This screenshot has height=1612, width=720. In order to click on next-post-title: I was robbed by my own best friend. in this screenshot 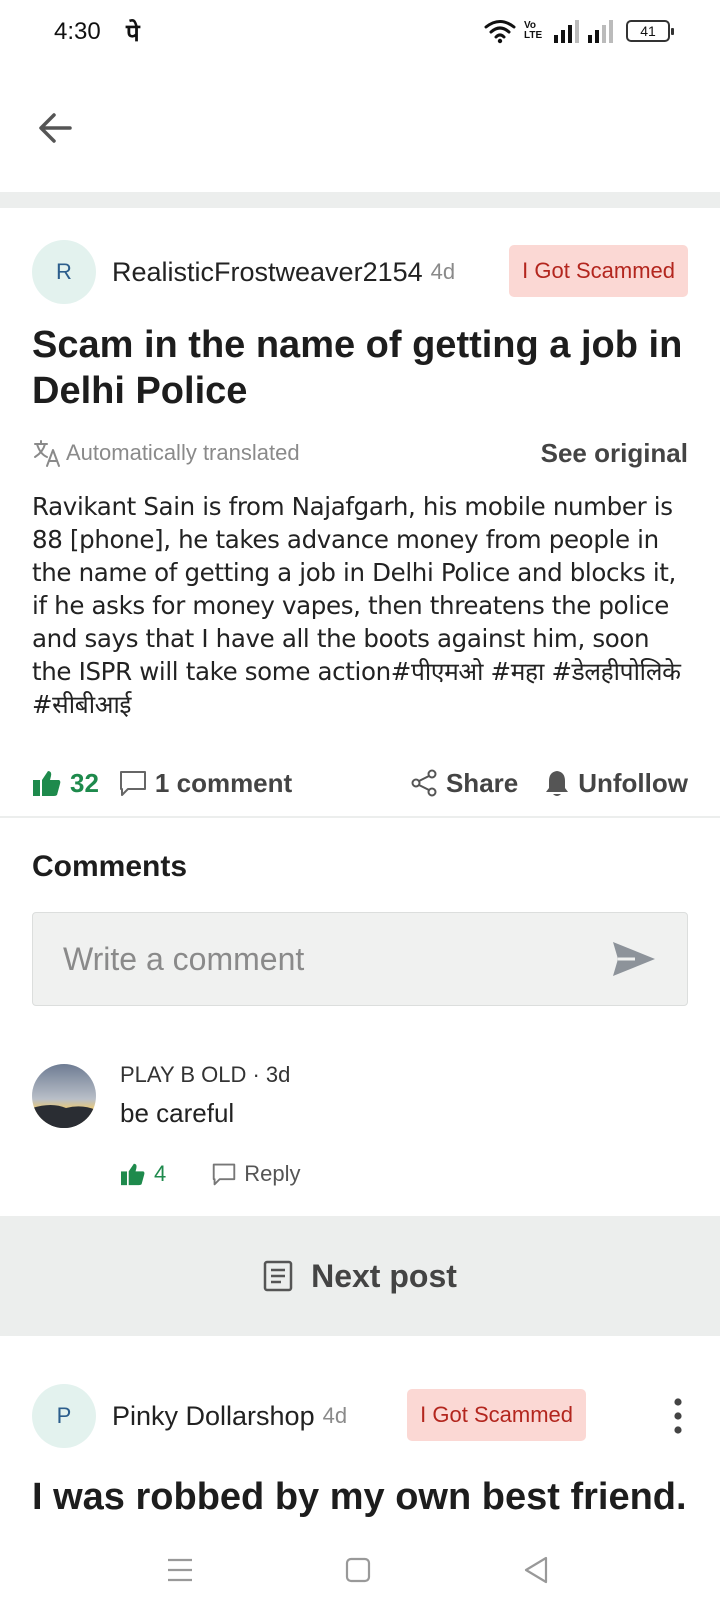, I will do `click(359, 1497)`.